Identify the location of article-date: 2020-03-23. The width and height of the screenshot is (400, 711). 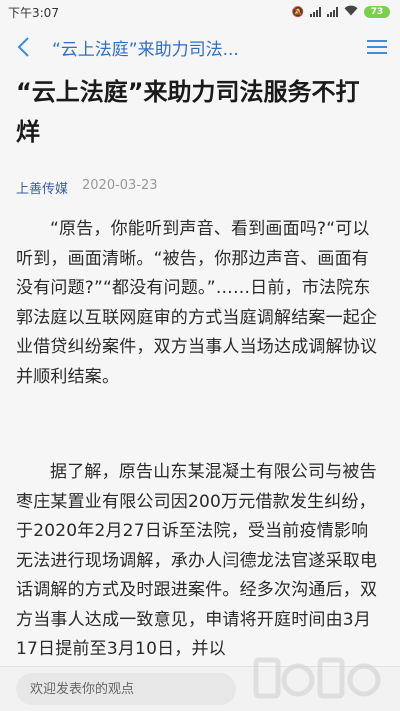
(120, 185).